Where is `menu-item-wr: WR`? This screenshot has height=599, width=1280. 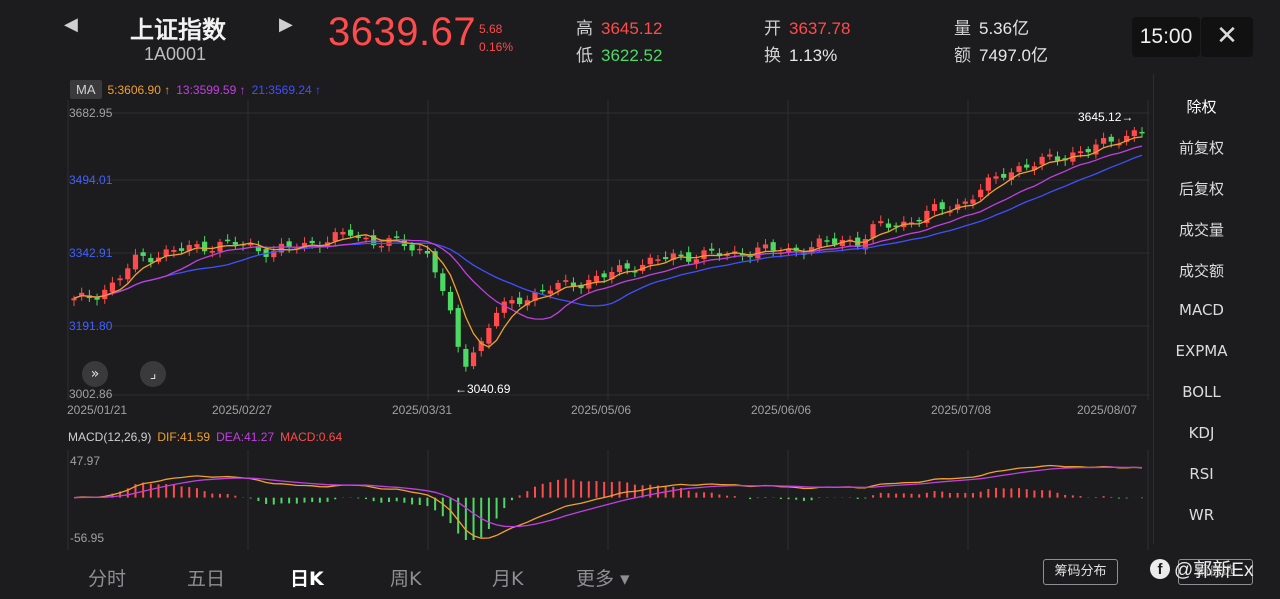 menu-item-wr: WR is located at coordinates (1201, 515).